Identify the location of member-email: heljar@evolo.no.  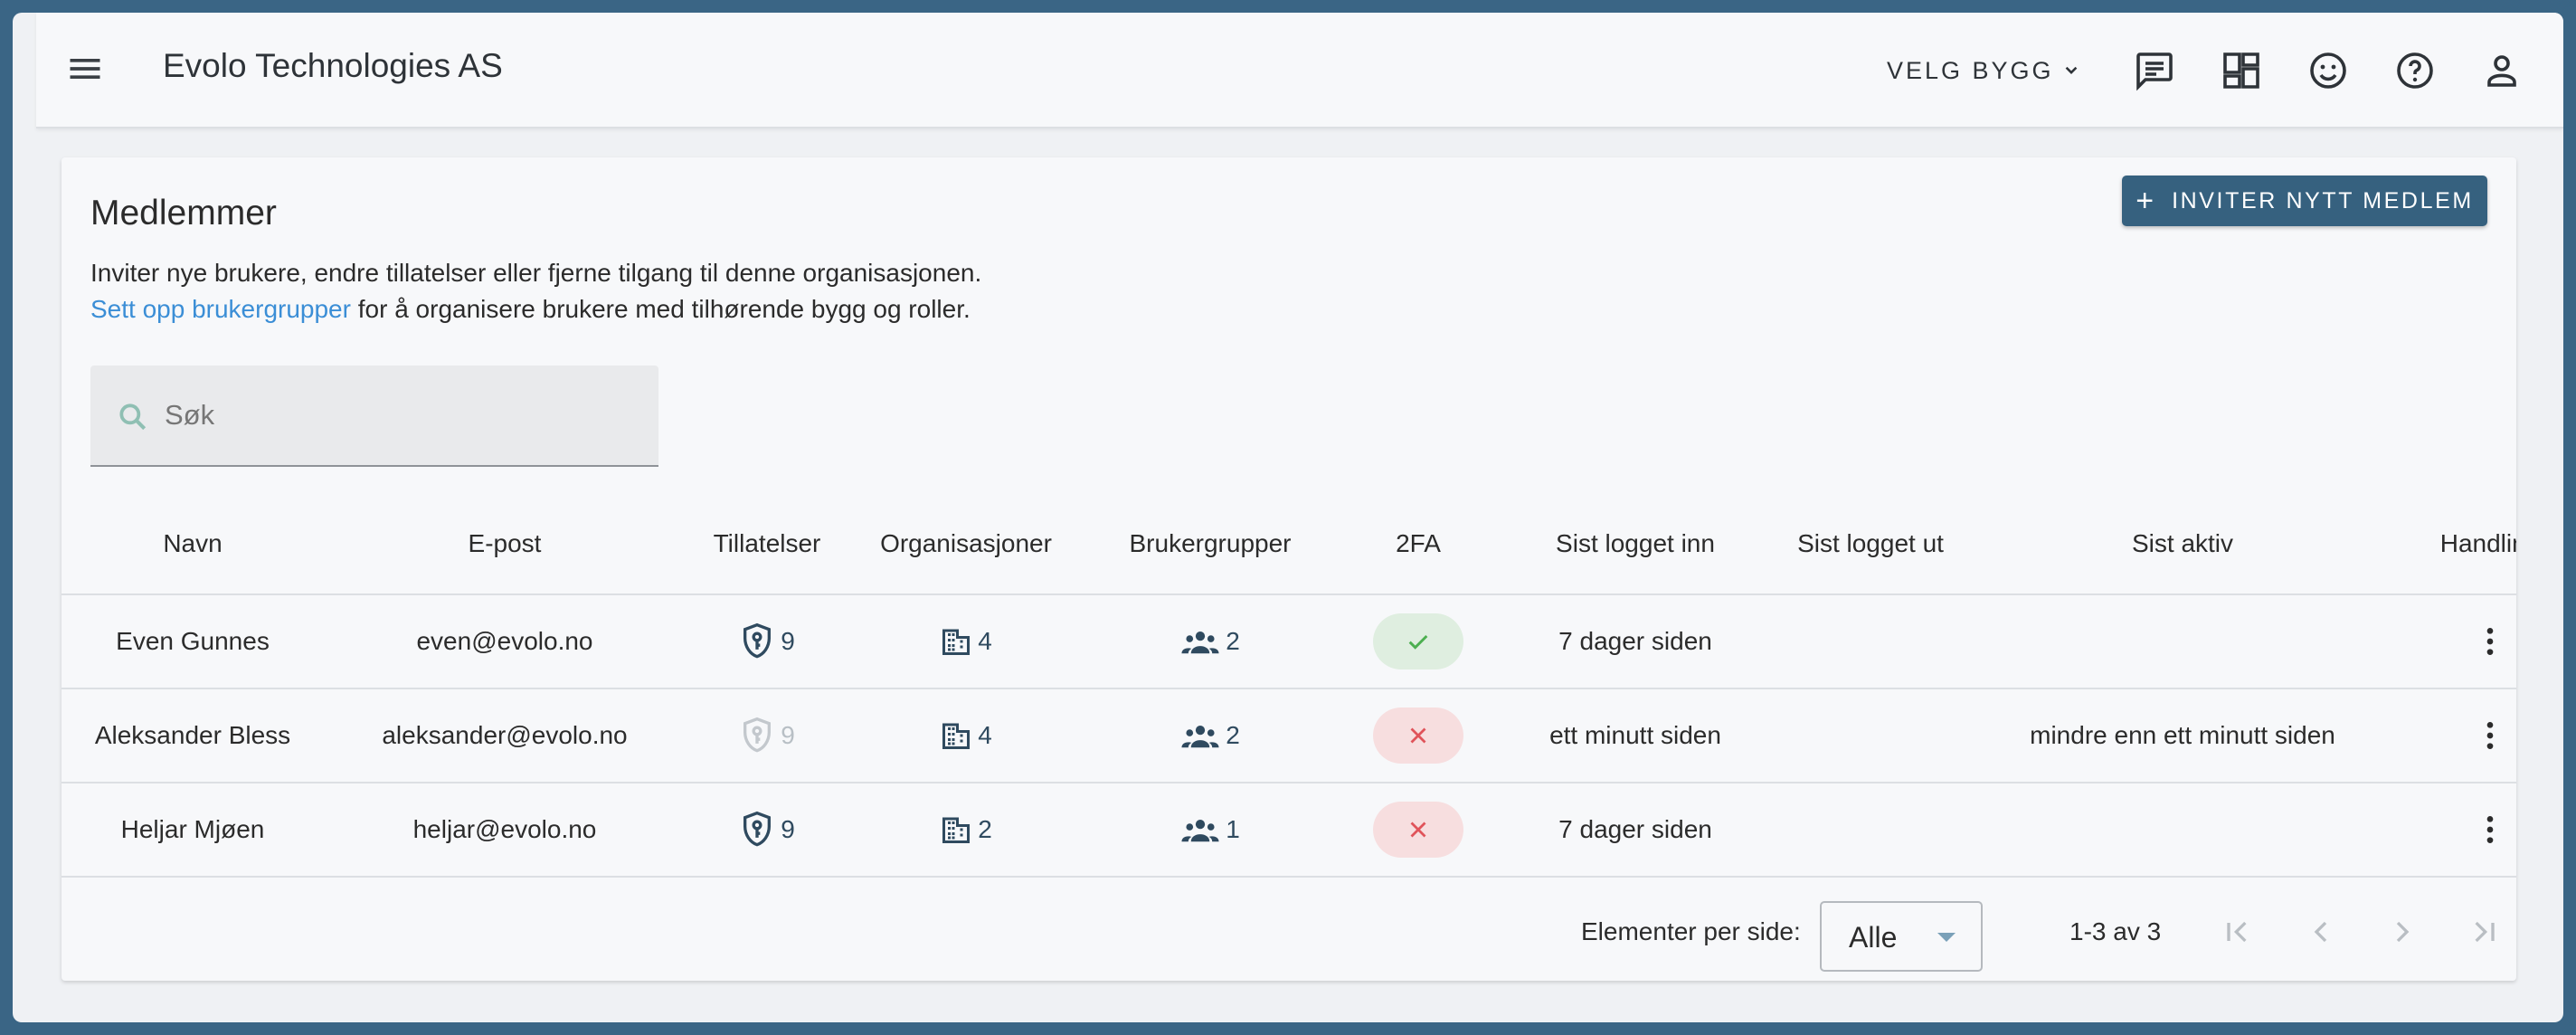
(504, 829).